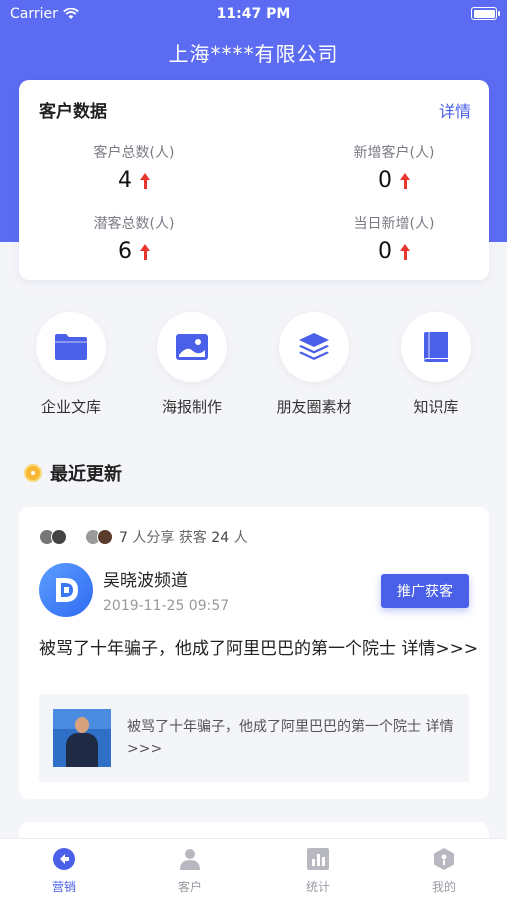 This screenshot has height=900, width=507. What do you see at coordinates (33, 473) in the screenshot?
I see `clock-icon` at bounding box center [33, 473].